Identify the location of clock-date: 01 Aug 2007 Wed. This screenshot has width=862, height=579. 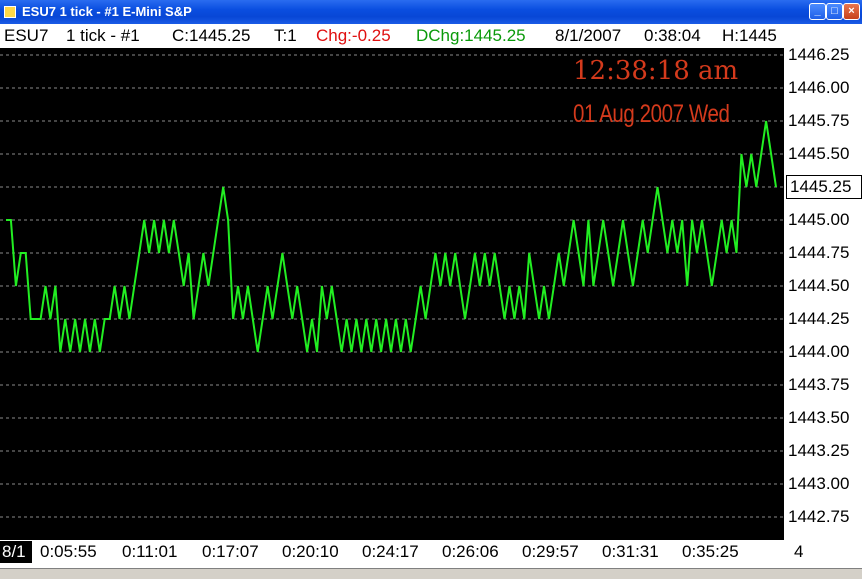
(651, 114).